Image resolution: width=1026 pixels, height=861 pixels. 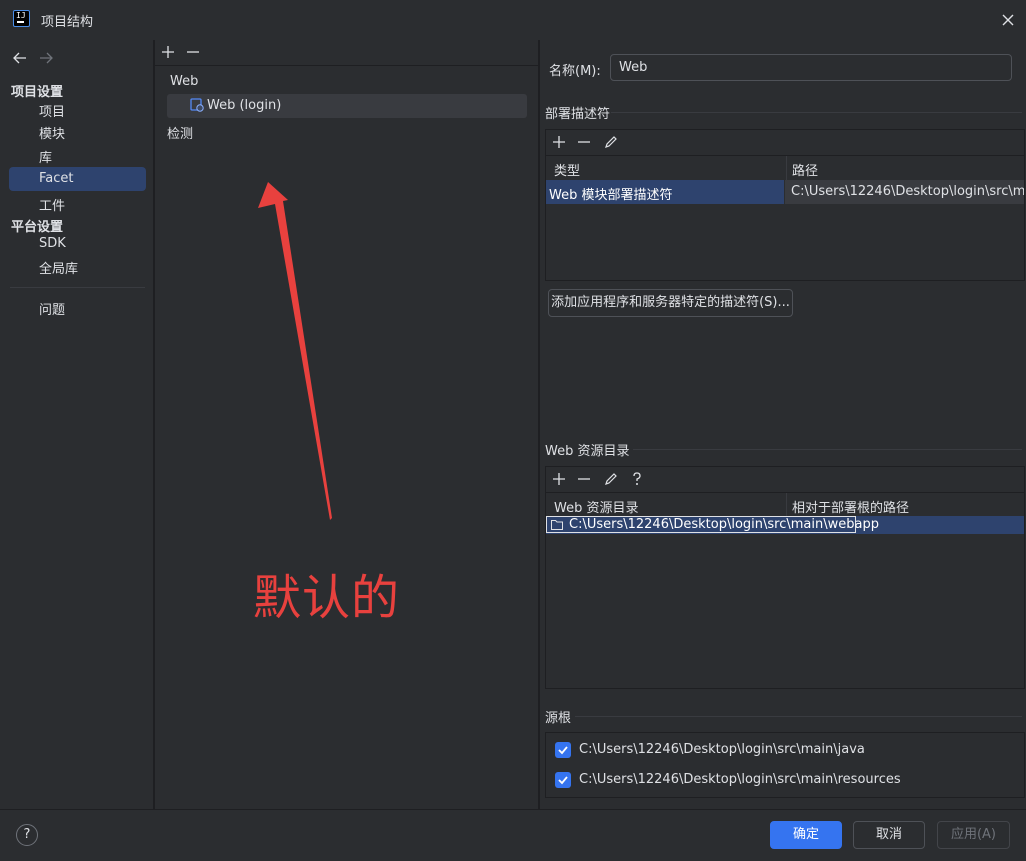 What do you see at coordinates (180, 132) in the screenshot?
I see `tree-node-detection: 检测` at bounding box center [180, 132].